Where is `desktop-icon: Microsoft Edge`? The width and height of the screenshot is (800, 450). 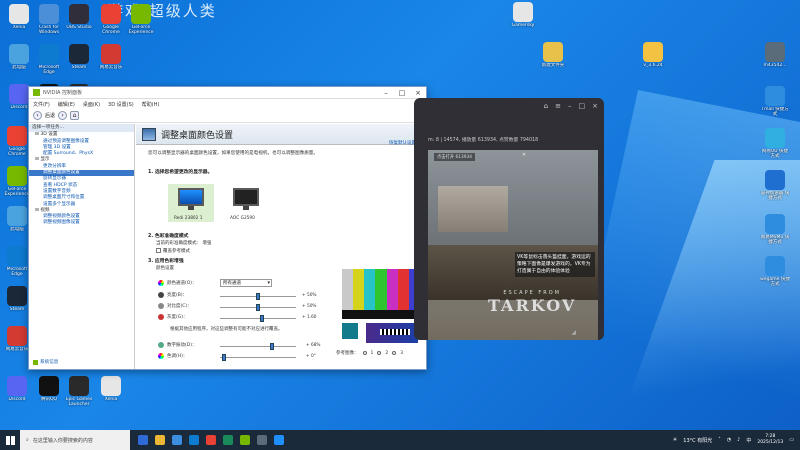 desktop-icon: Microsoft Edge is located at coordinates (49, 59).